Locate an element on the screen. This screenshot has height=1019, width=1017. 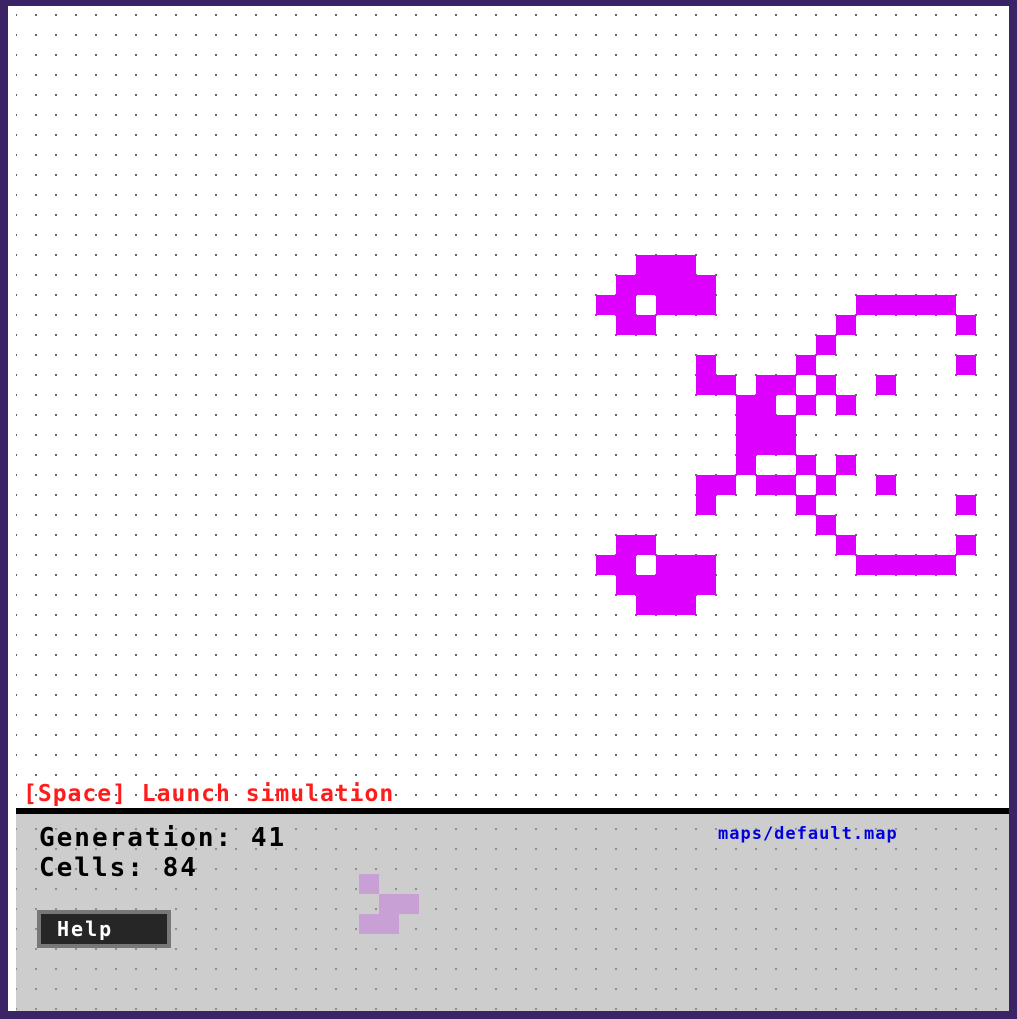
generation-counter: Generation: 41 is located at coordinates (163, 838).